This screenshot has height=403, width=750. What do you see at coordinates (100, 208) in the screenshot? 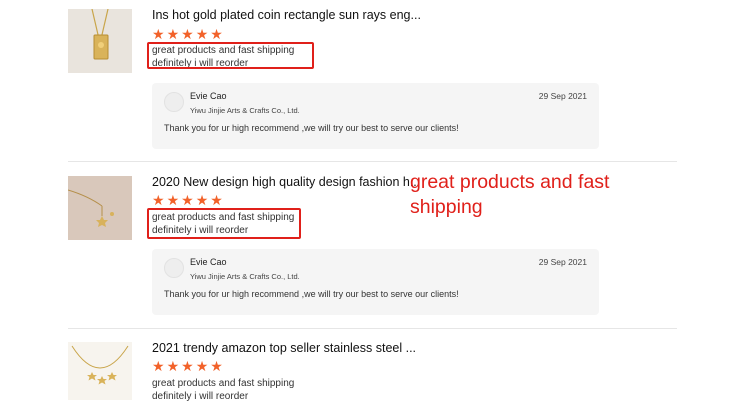
I see `product-thumbnail-star-necklace` at bounding box center [100, 208].